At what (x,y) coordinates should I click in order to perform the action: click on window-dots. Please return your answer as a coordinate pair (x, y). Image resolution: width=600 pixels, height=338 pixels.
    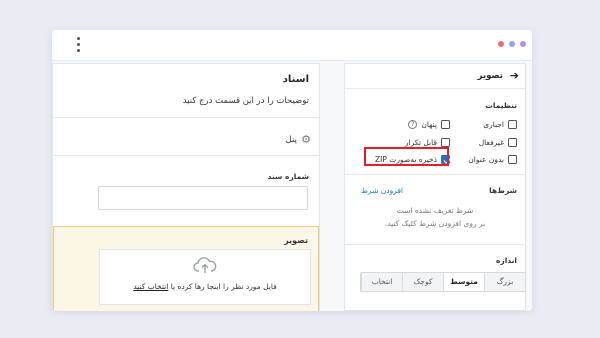
    Looking at the image, I should click on (512, 44).